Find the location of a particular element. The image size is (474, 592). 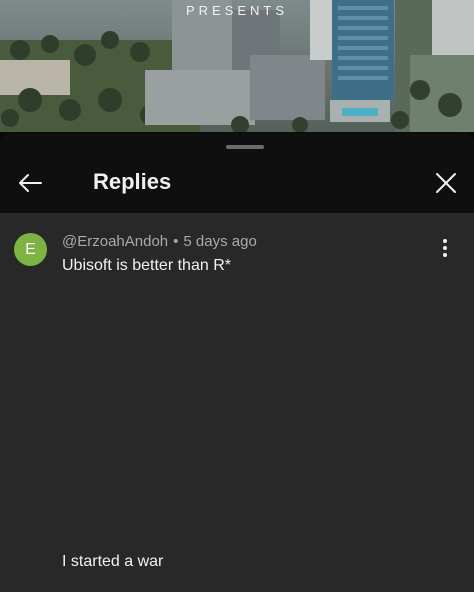

comment-meta: @ErzoahAndoh • 5 days ago is located at coordinates (159, 241).